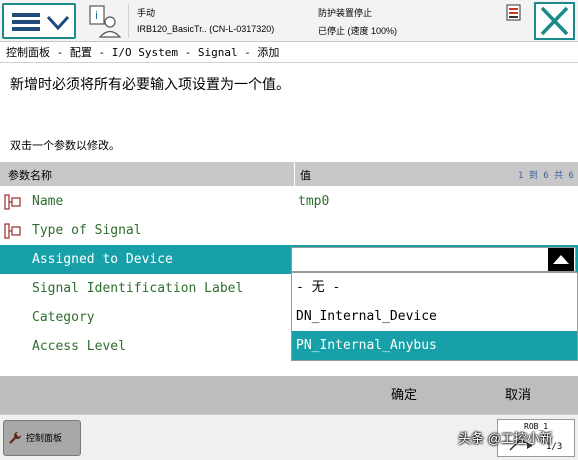 This screenshot has height=460, width=578. I want to click on table-header: 参数名称 值 1 到 6 共 6, so click(289, 174).